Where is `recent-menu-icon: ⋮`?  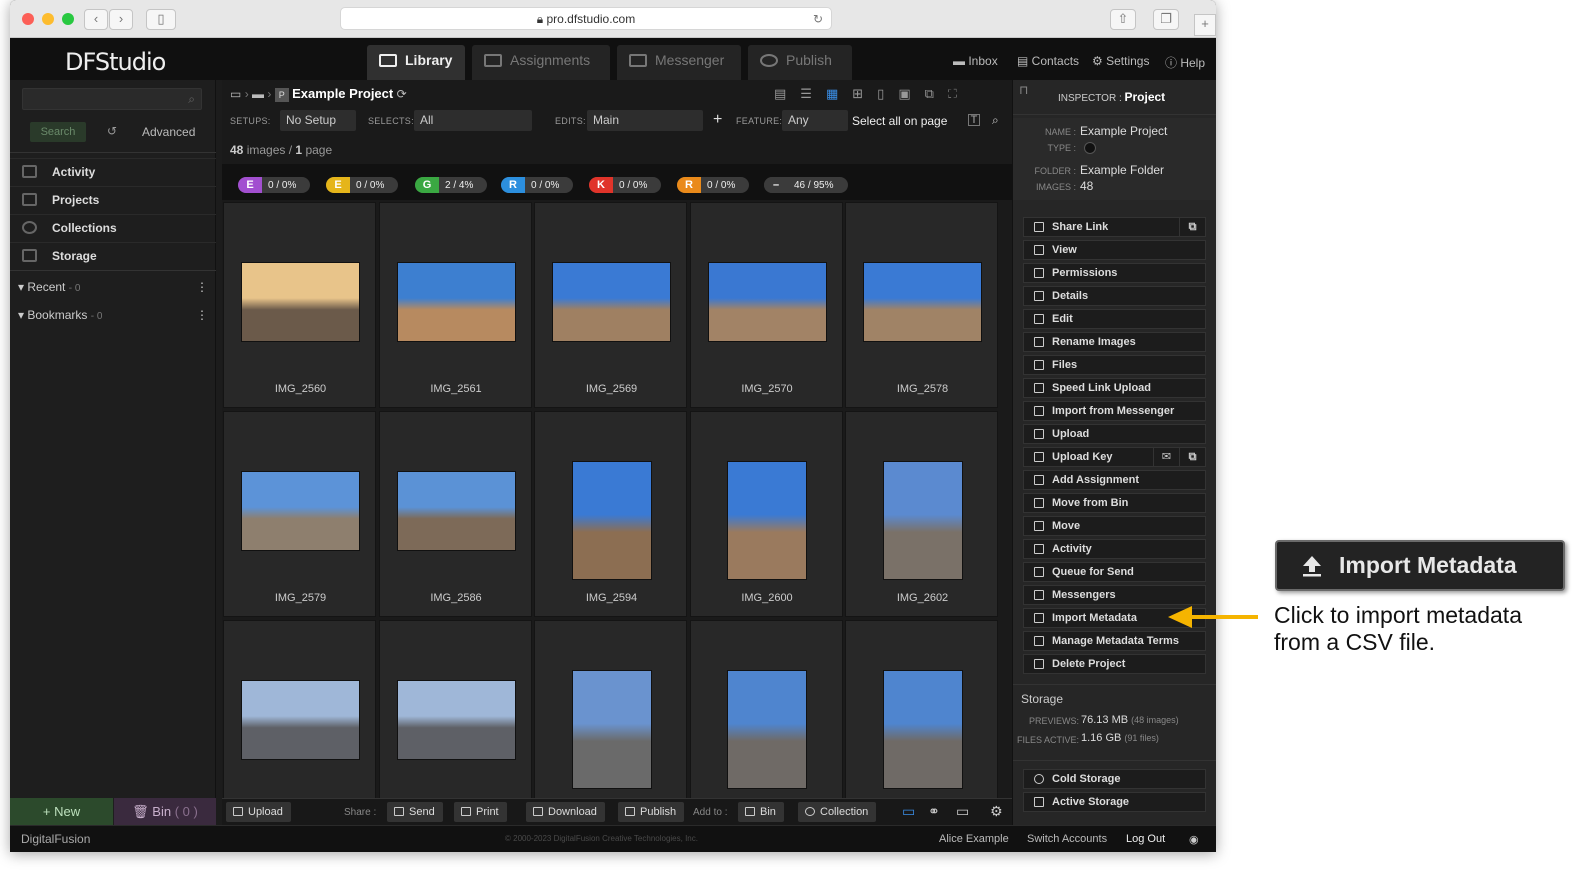 recent-menu-icon: ⋮ is located at coordinates (202, 287).